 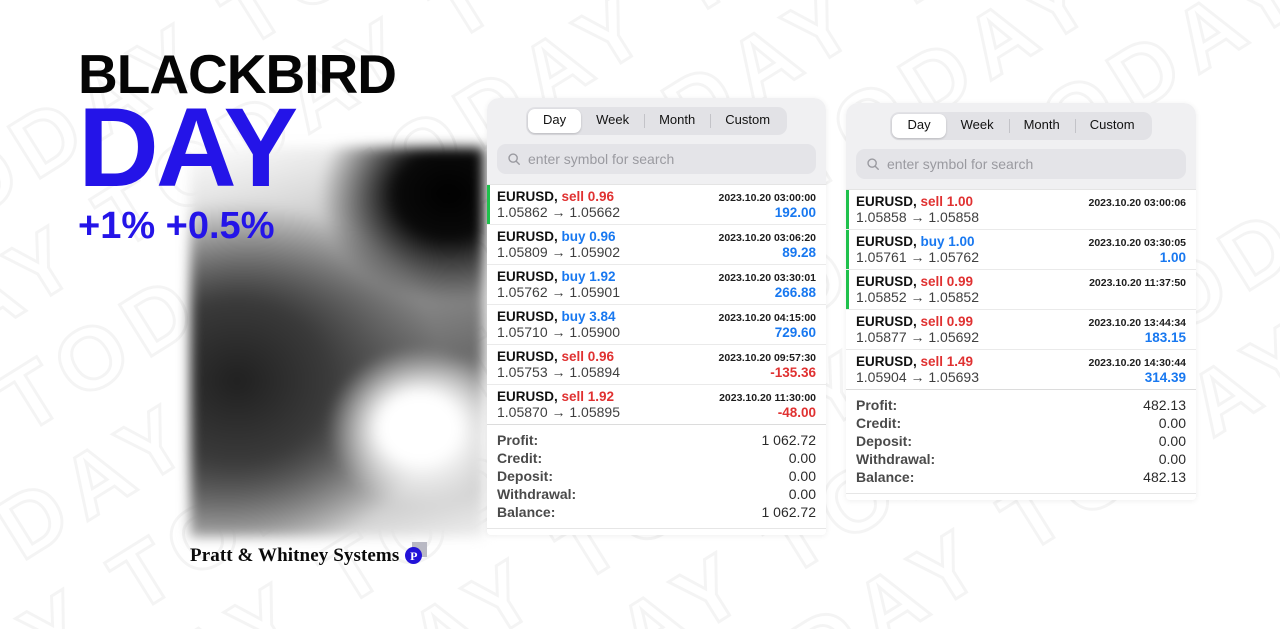 I want to click on summary-label: Profit:, so click(x=877, y=404).